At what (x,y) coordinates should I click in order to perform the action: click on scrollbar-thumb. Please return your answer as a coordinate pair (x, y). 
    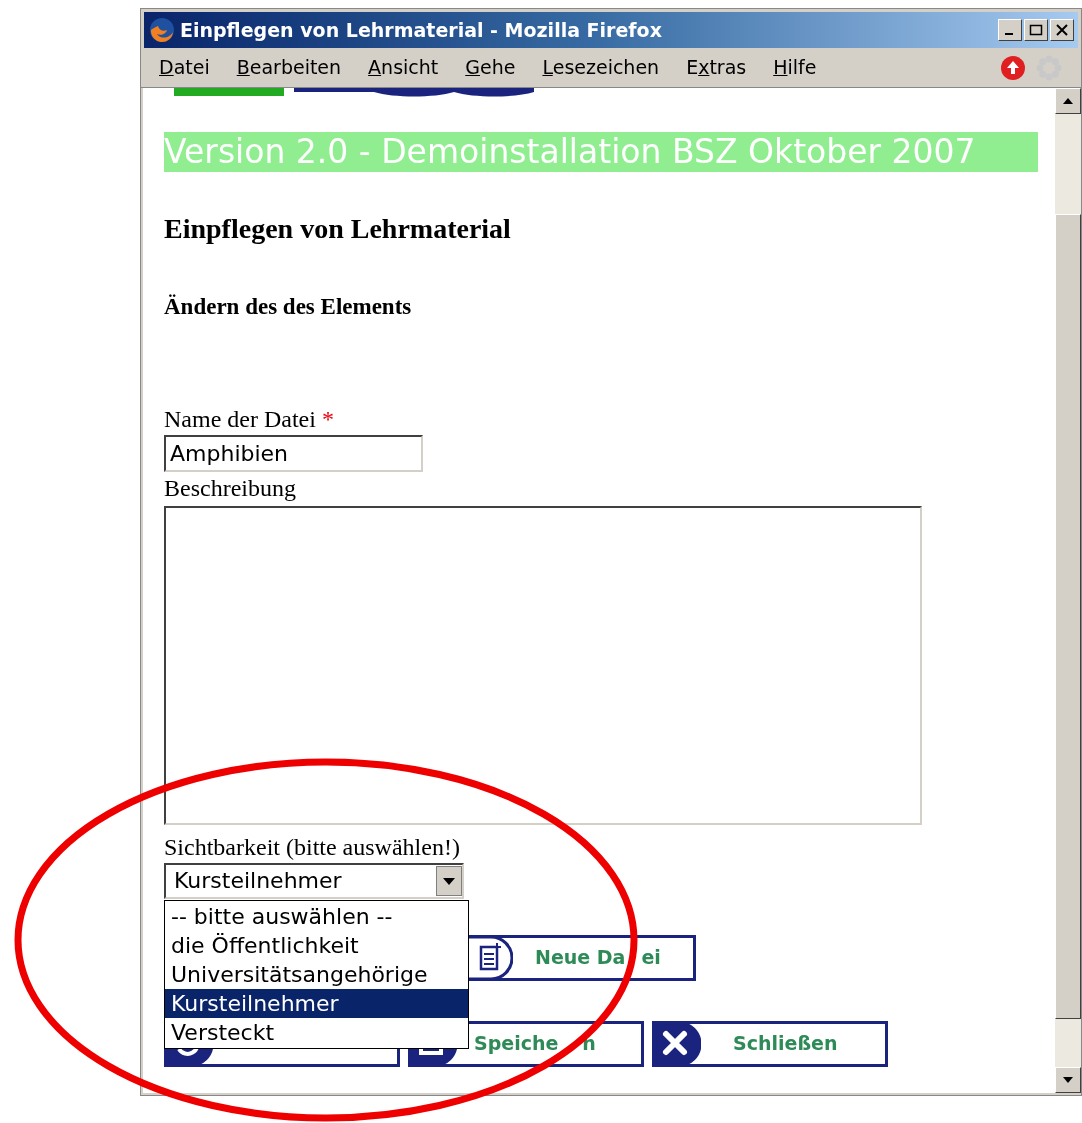
    Looking at the image, I should click on (1068, 616).